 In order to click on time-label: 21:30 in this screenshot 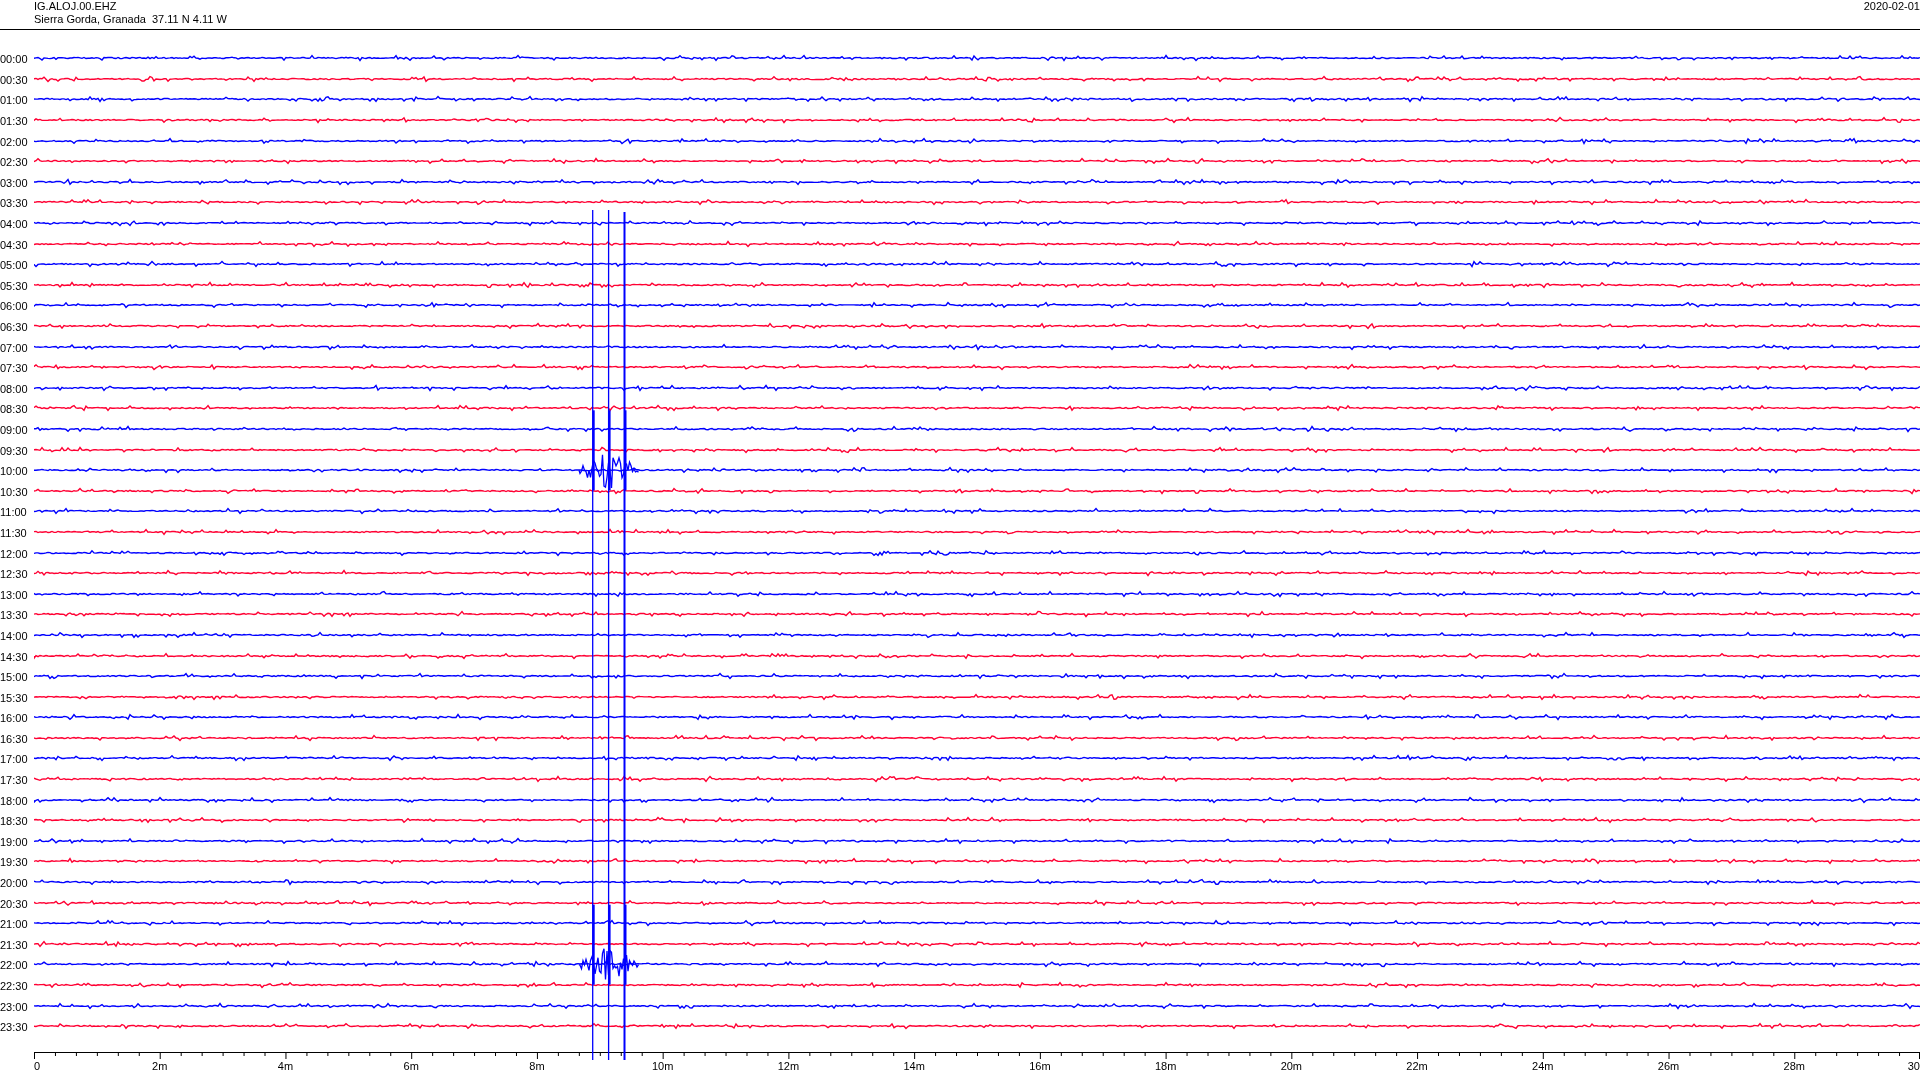, I will do `click(14, 944)`.